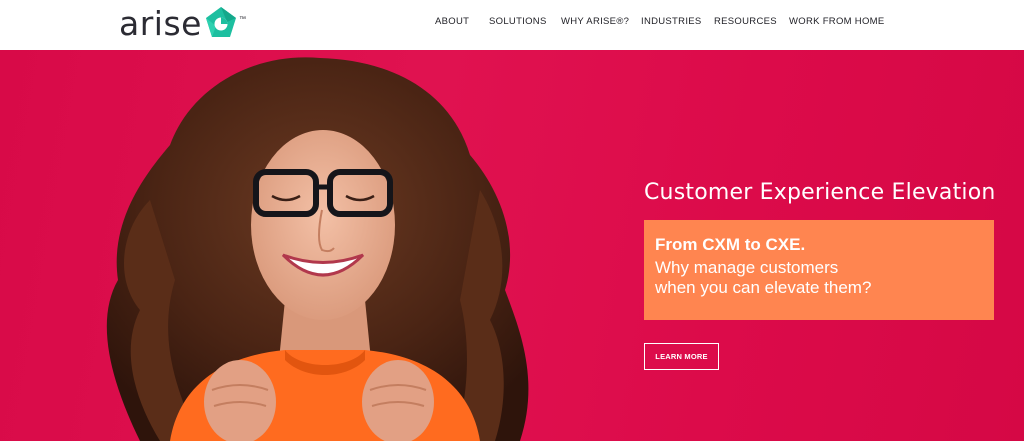 This screenshot has width=1024, height=441. I want to click on hero-headline: Customer Experience Elevation, so click(820, 192).